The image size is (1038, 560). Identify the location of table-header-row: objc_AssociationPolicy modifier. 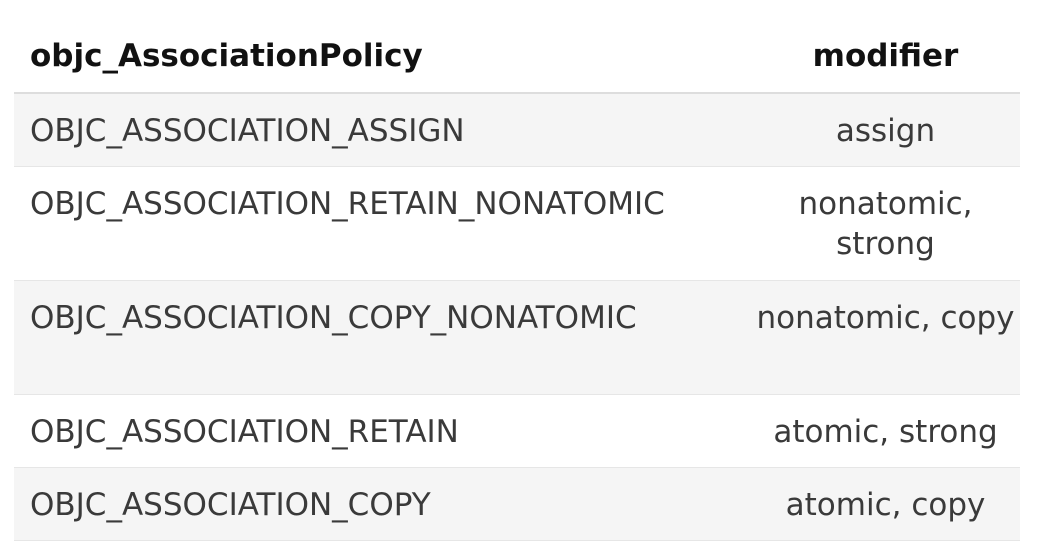
(517, 57).